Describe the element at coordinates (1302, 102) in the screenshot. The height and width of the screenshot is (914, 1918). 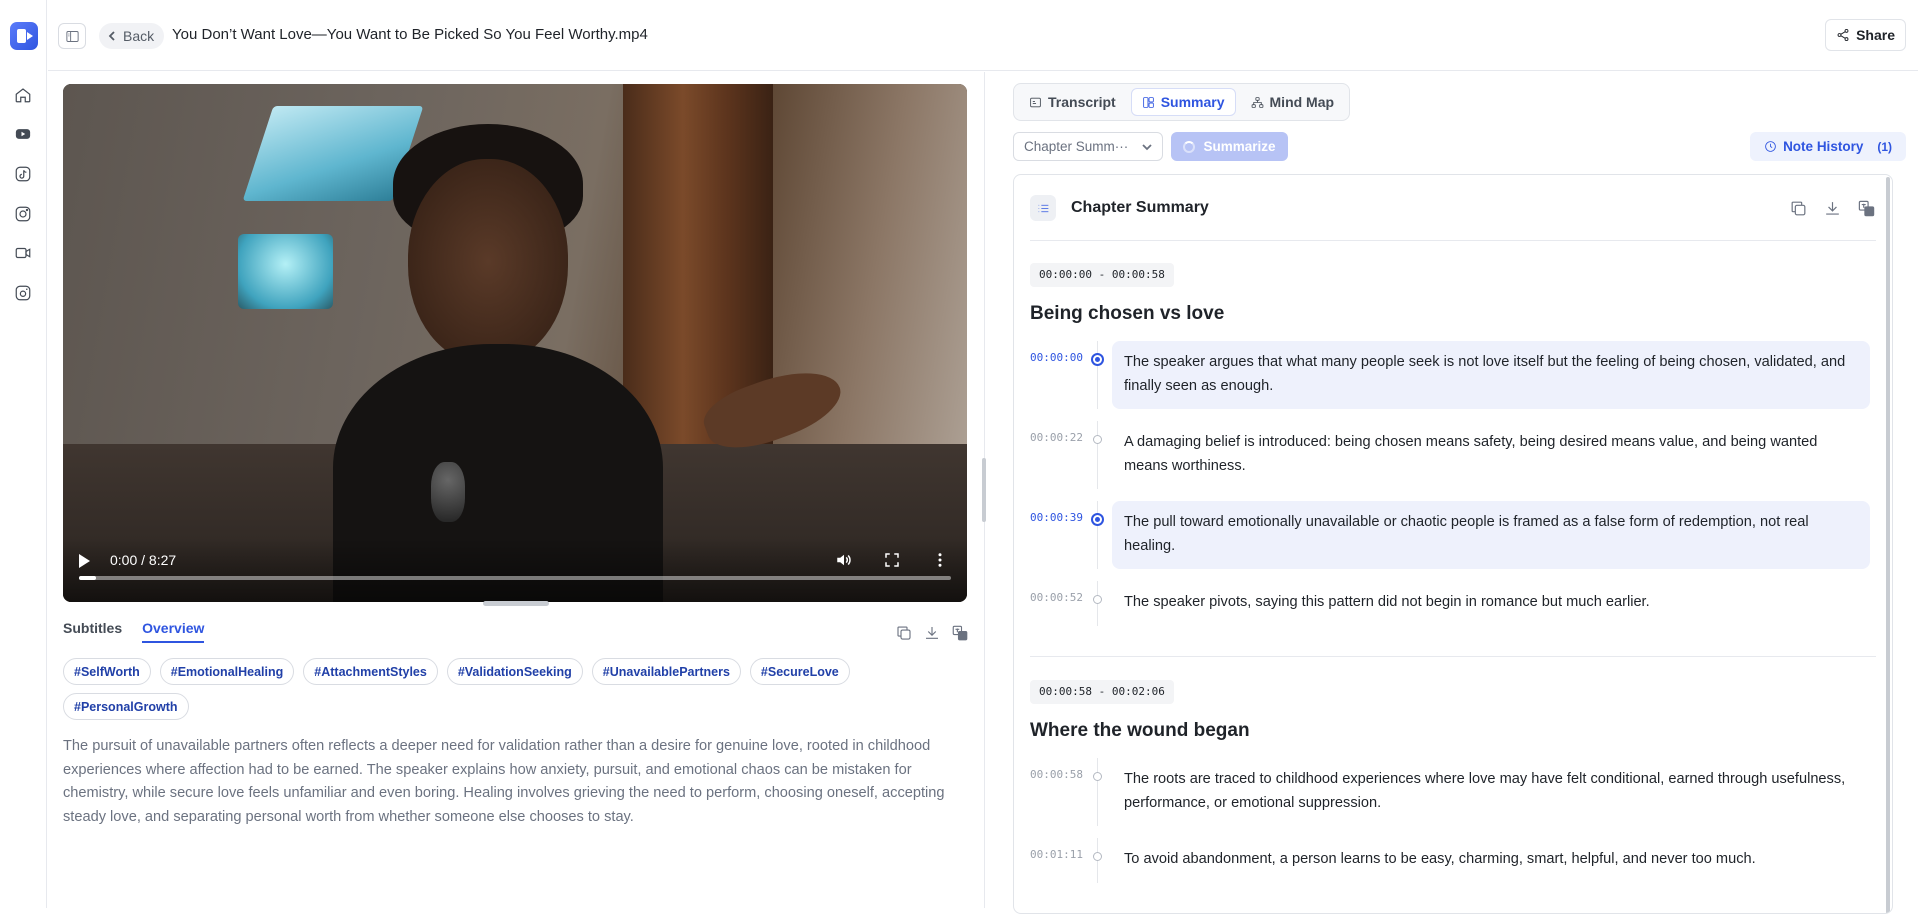
I see `tab-mind-map-label: Mind Map` at that location.